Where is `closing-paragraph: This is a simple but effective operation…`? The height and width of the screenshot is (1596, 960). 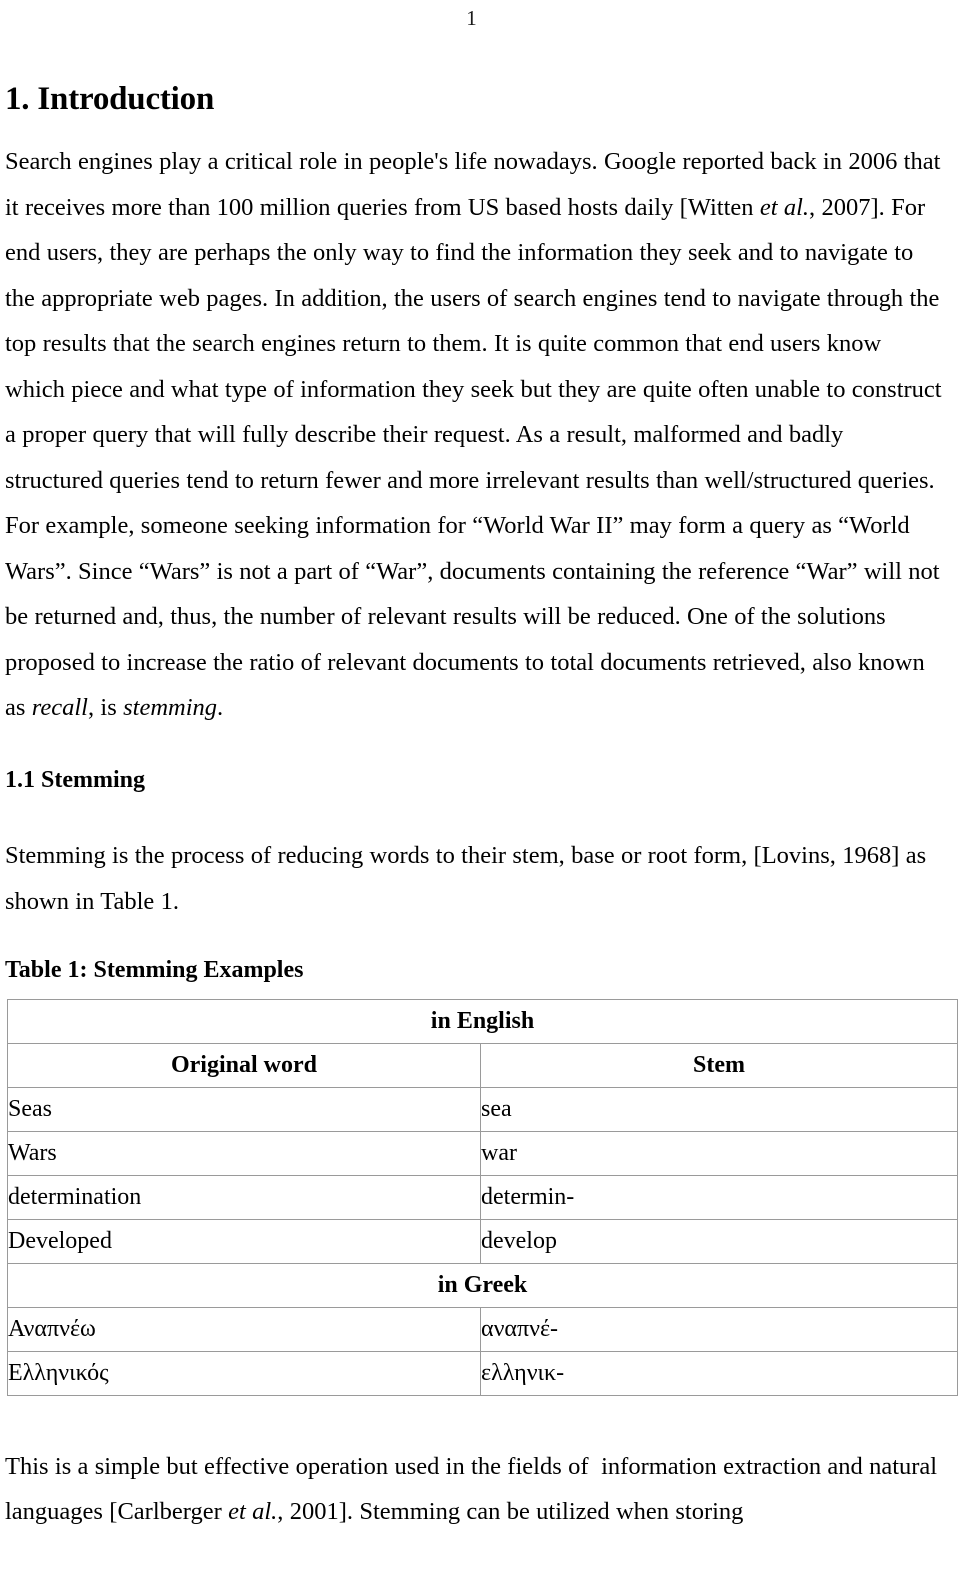 closing-paragraph: This is a simple but effective operation… is located at coordinates (475, 1489).